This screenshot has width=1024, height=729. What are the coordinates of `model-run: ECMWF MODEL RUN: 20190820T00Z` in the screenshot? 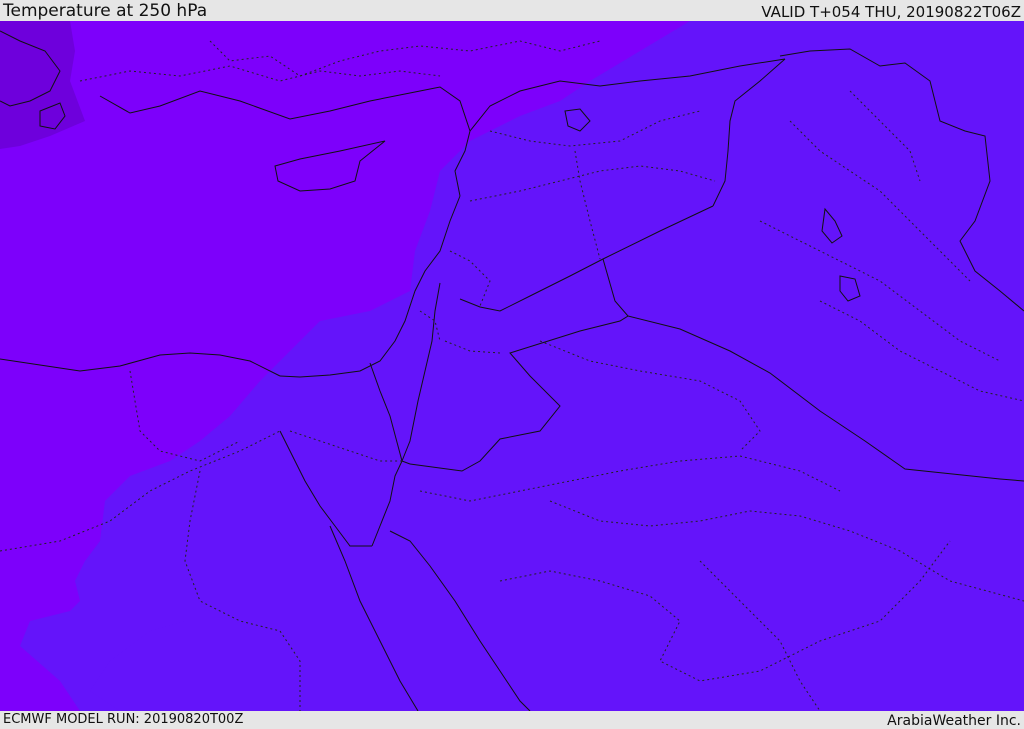 It's located at (123, 719).